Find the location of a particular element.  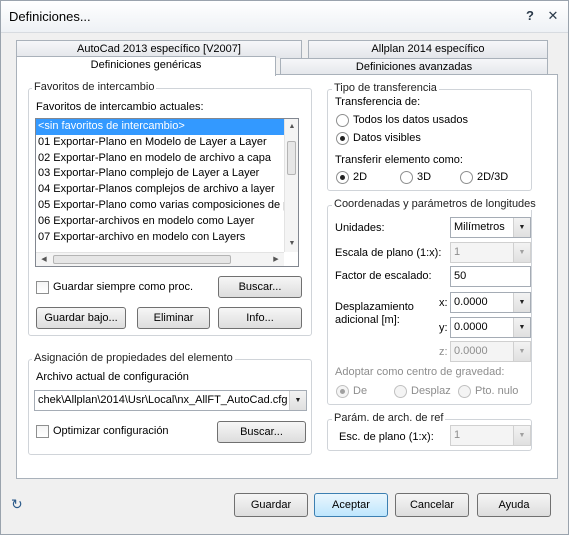

horizontal-scroll-thumb is located at coordinates (142, 259).